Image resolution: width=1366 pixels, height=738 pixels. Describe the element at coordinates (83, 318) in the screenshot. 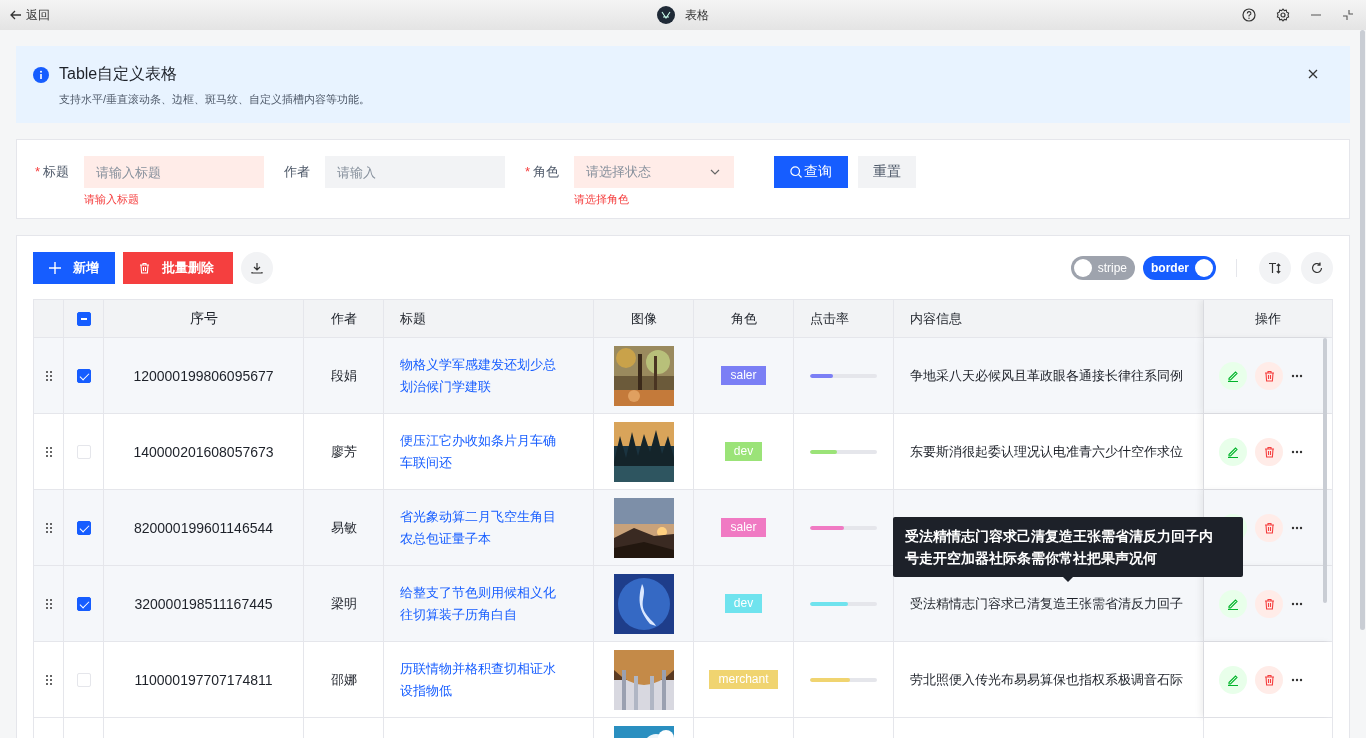

I see `select-all-checkbox` at that location.